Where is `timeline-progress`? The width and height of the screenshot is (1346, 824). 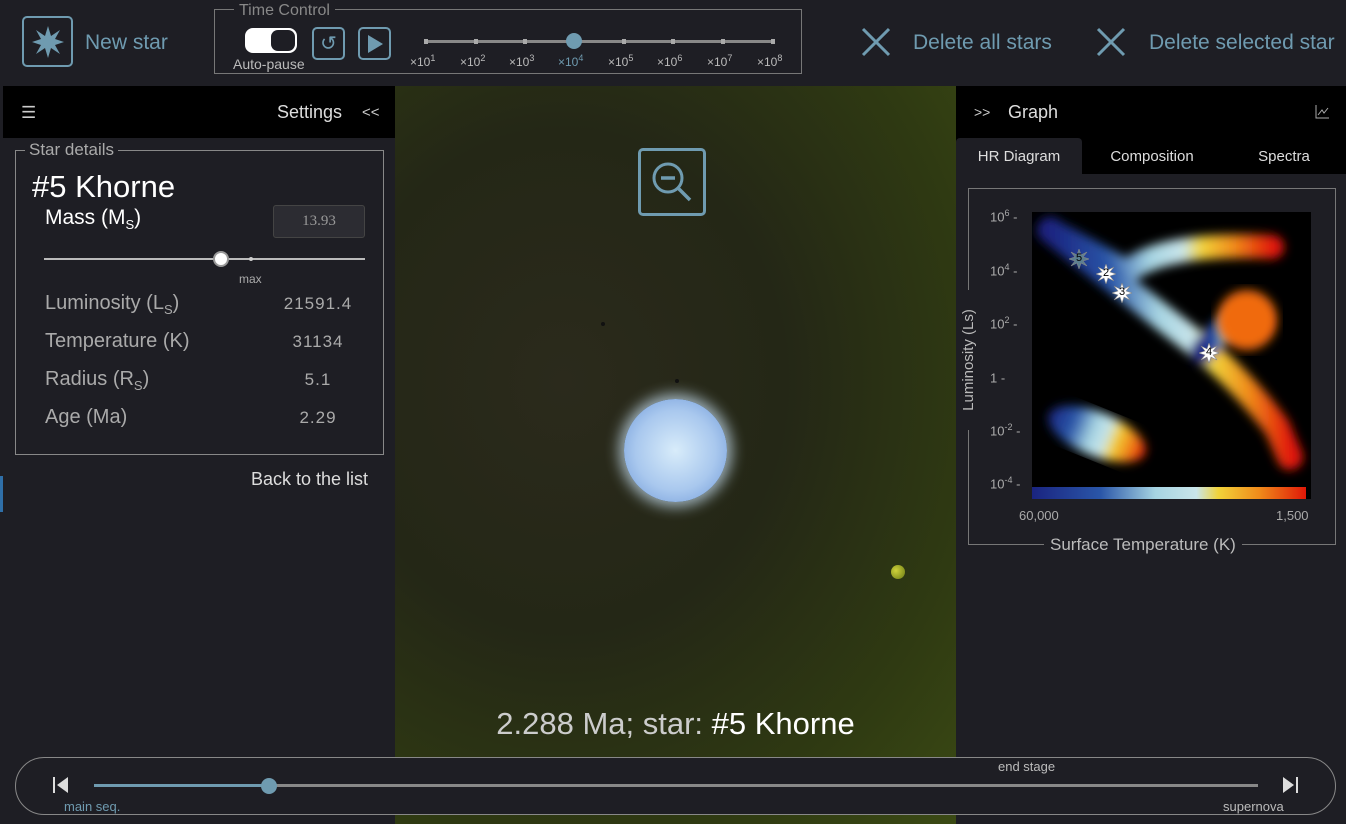 timeline-progress is located at coordinates (181, 785).